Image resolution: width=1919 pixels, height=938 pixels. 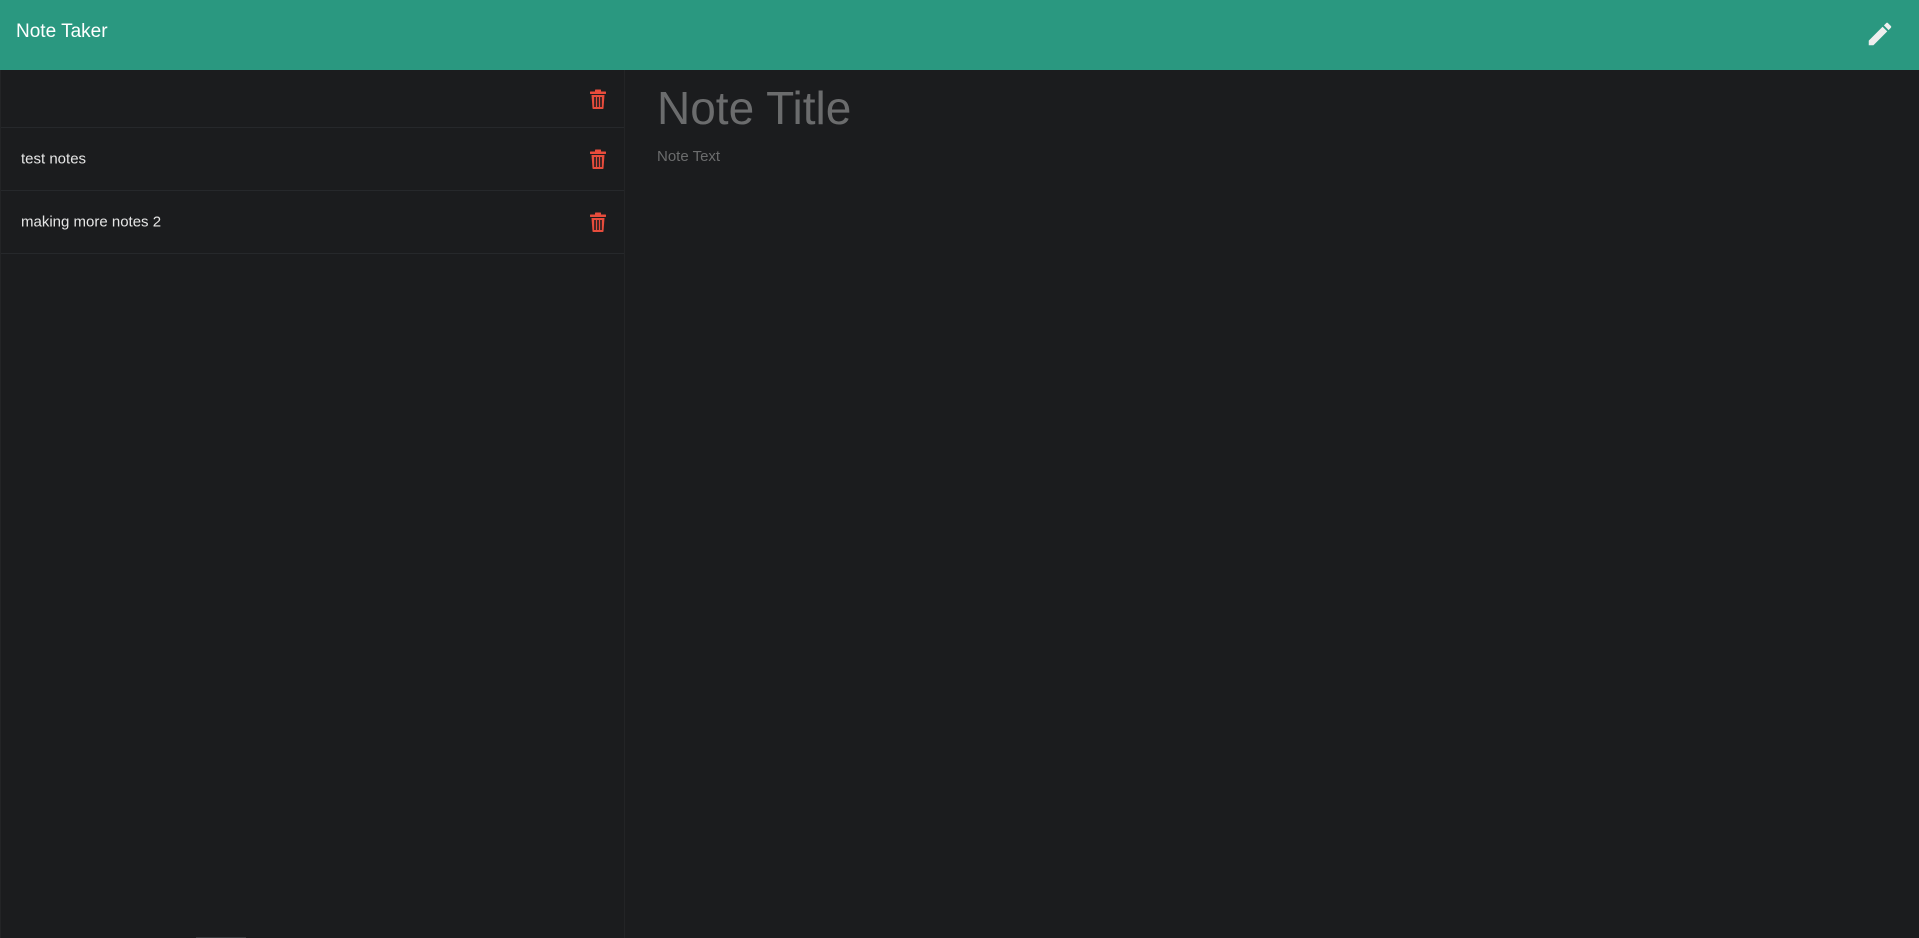 What do you see at coordinates (1257, 108) in the screenshot?
I see `note-title-input` at bounding box center [1257, 108].